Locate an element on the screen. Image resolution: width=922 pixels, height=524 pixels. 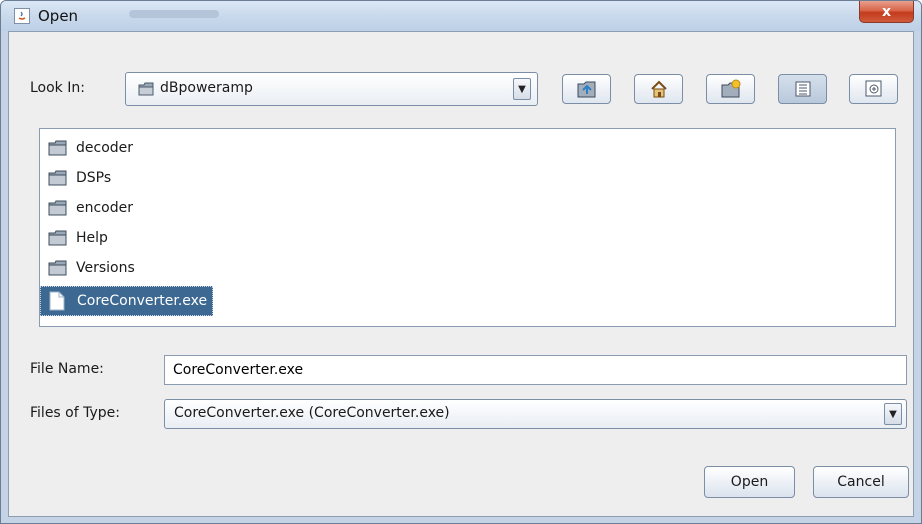
list-item: decoder is located at coordinates (93, 148).